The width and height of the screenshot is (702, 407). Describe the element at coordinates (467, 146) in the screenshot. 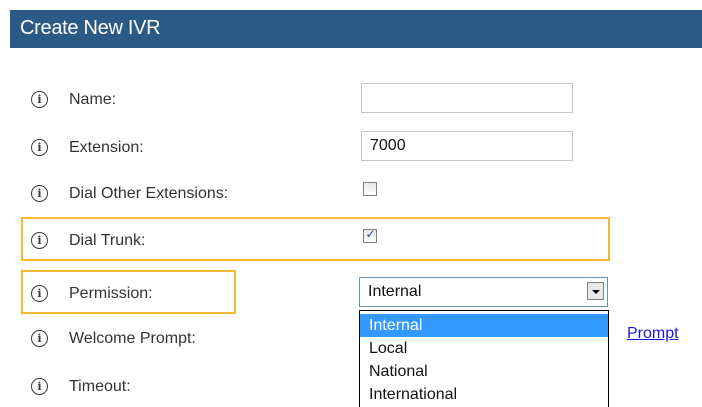

I see `extension-input: 7000` at that location.